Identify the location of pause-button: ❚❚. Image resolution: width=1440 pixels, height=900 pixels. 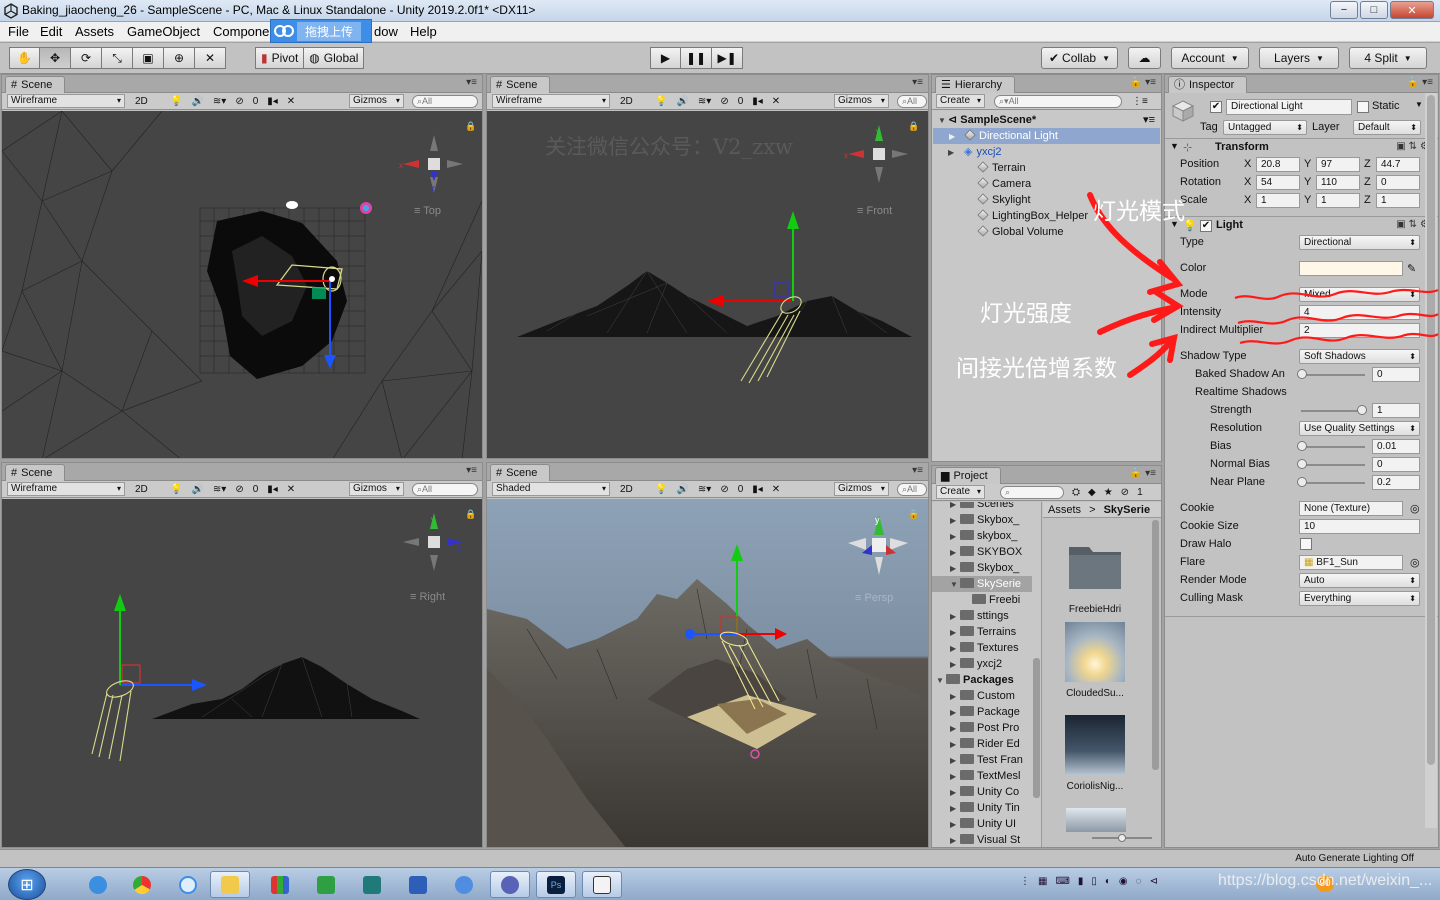
(697, 58).